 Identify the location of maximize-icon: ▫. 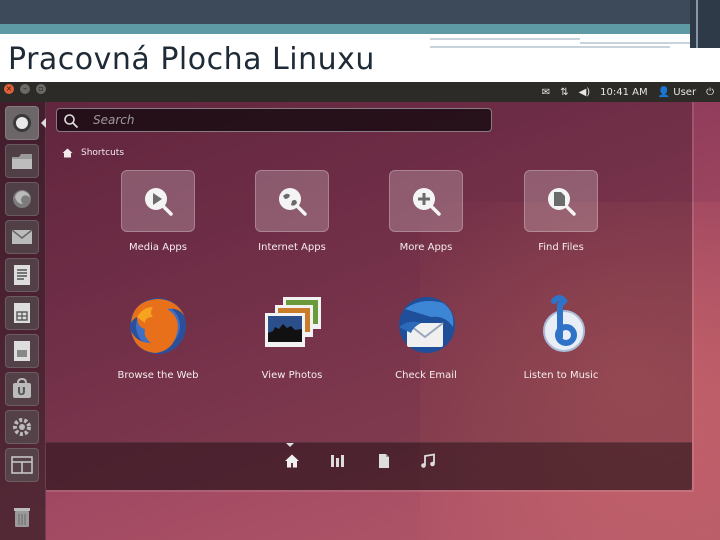
(41, 89).